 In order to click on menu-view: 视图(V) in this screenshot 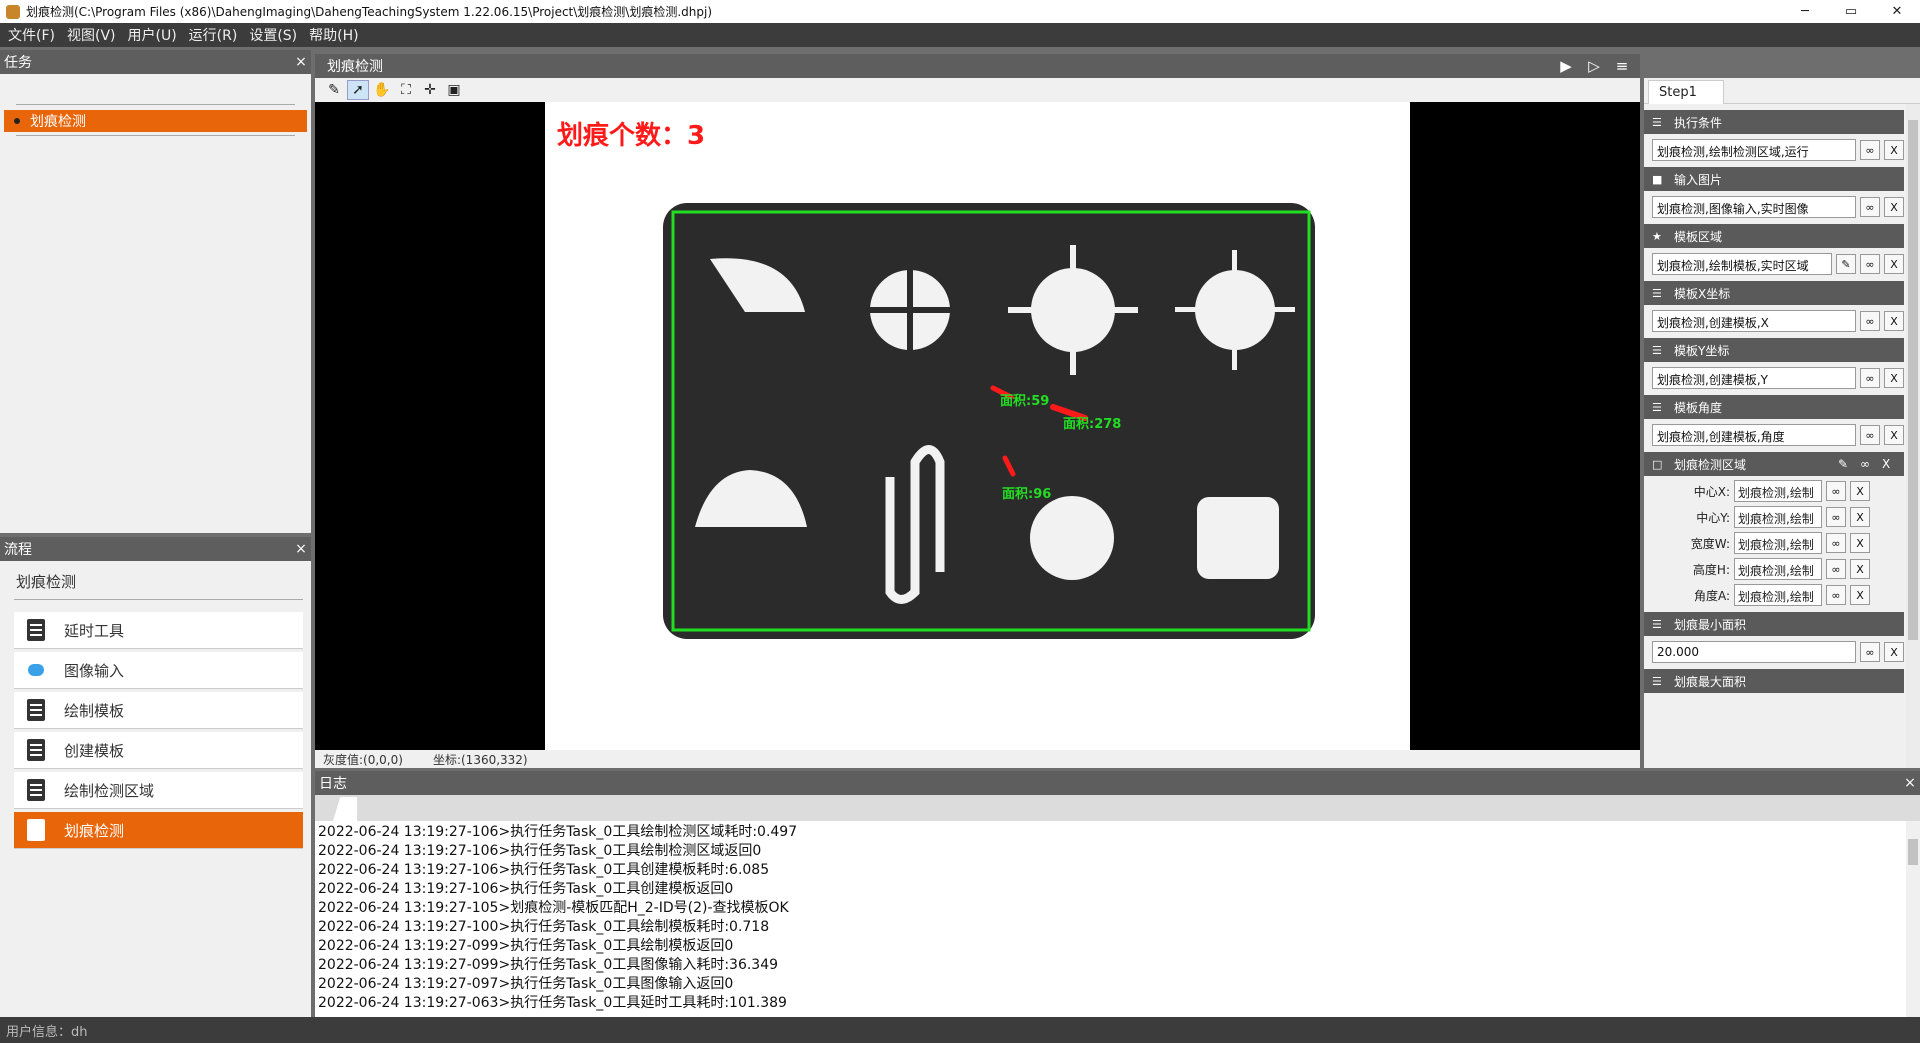, I will do `click(91, 35)`.